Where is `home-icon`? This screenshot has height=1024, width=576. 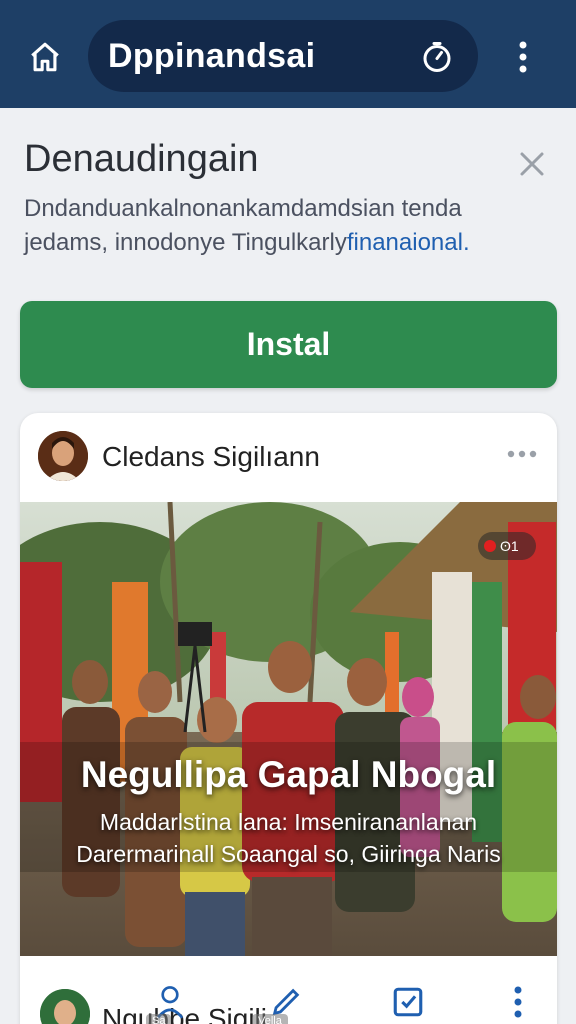 home-icon is located at coordinates (45, 57).